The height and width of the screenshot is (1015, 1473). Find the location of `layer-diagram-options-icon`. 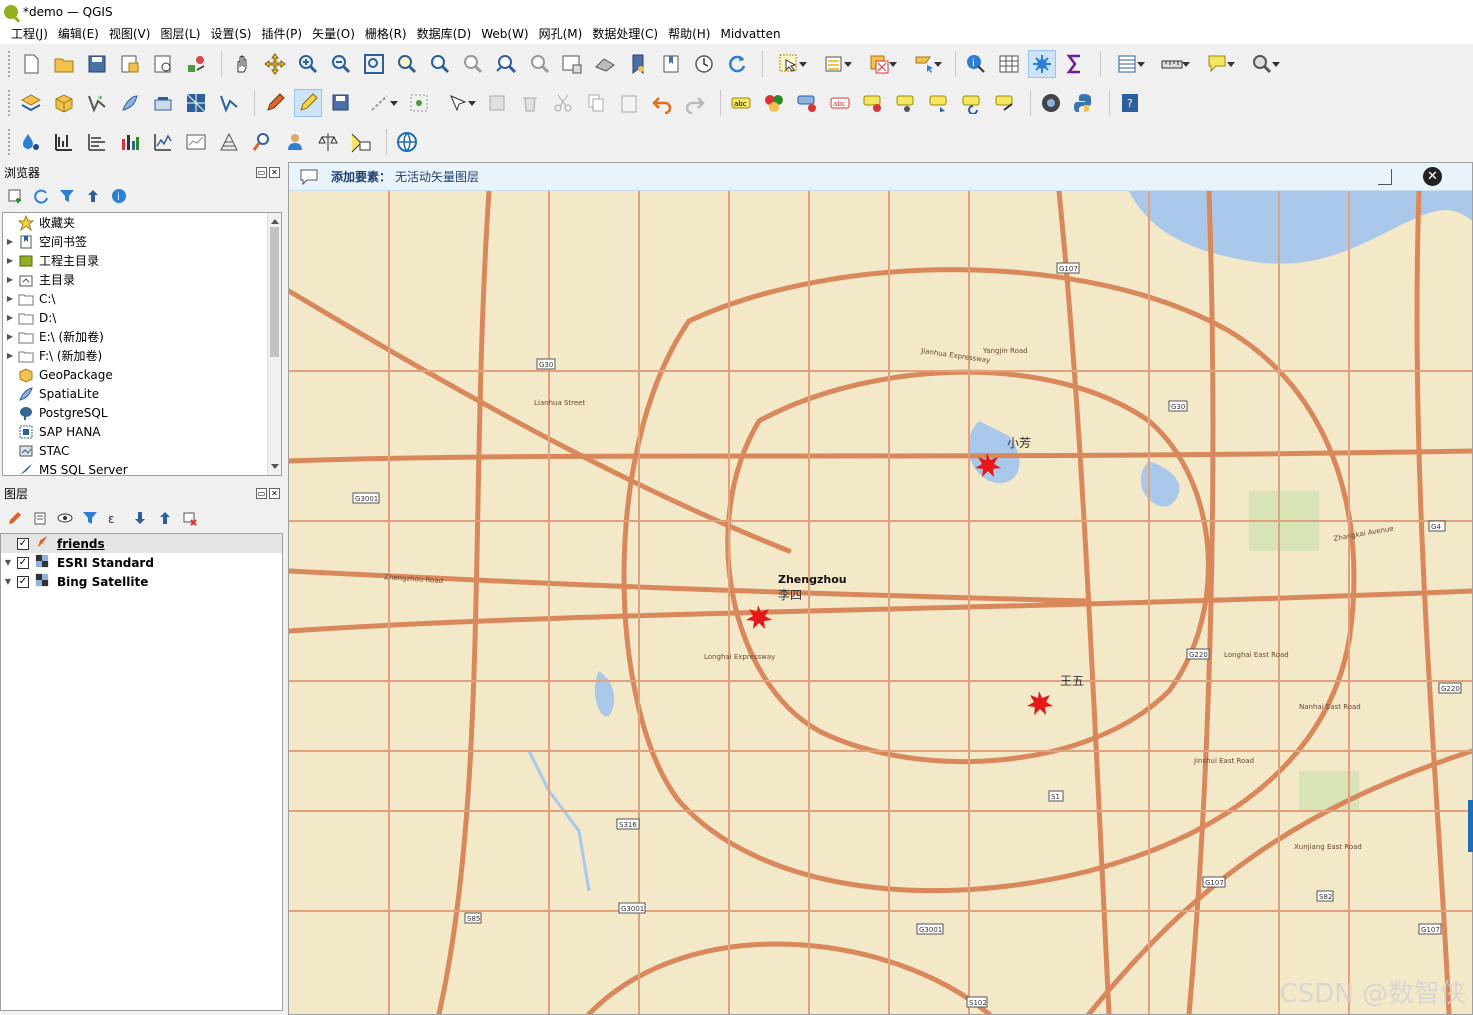

layer-diagram-options-icon is located at coordinates (774, 103).